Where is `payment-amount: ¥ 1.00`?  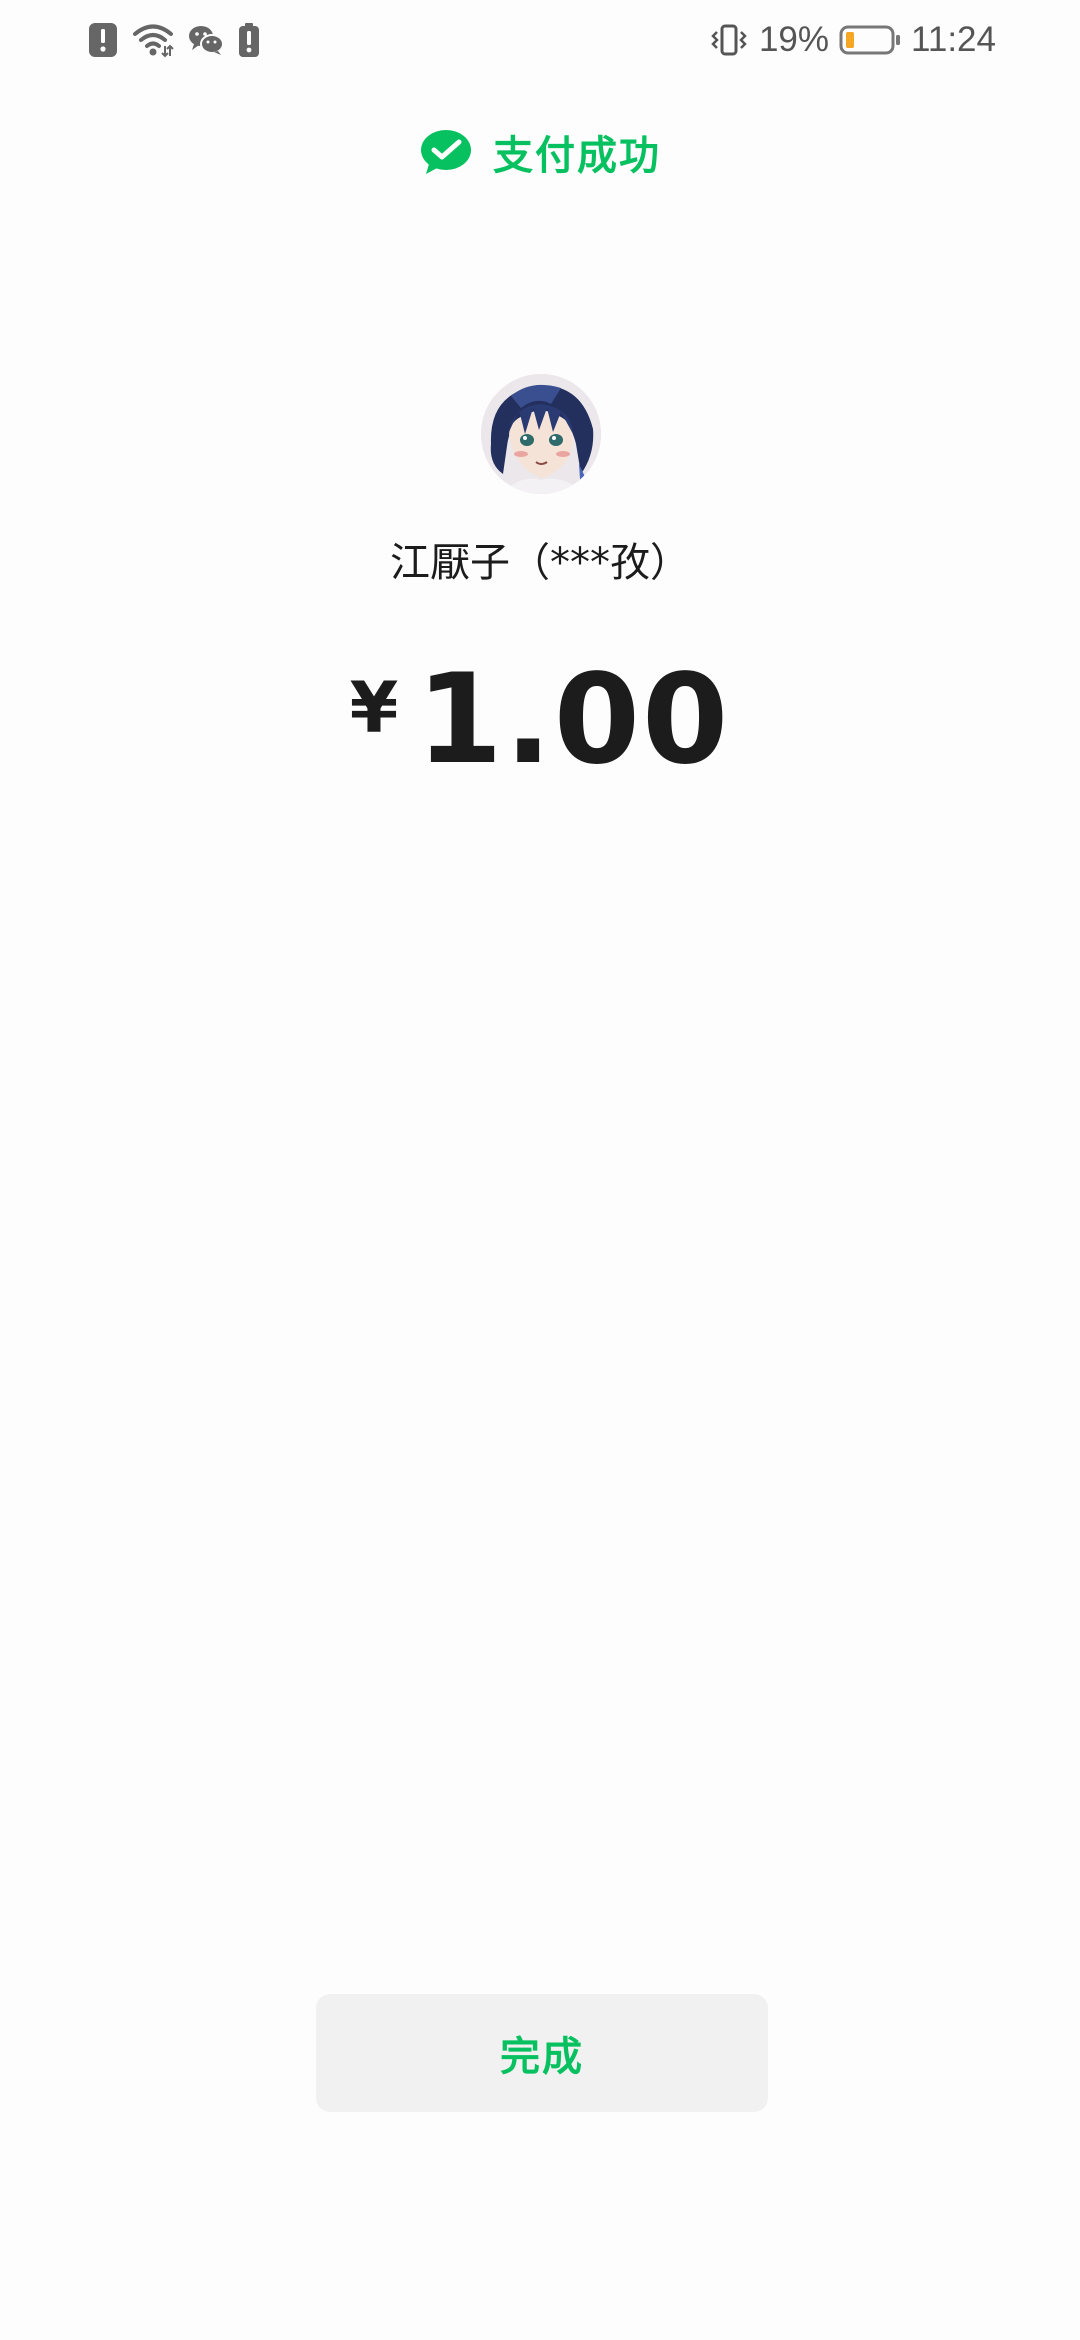 payment-amount: ¥ 1.00 is located at coordinates (540, 720).